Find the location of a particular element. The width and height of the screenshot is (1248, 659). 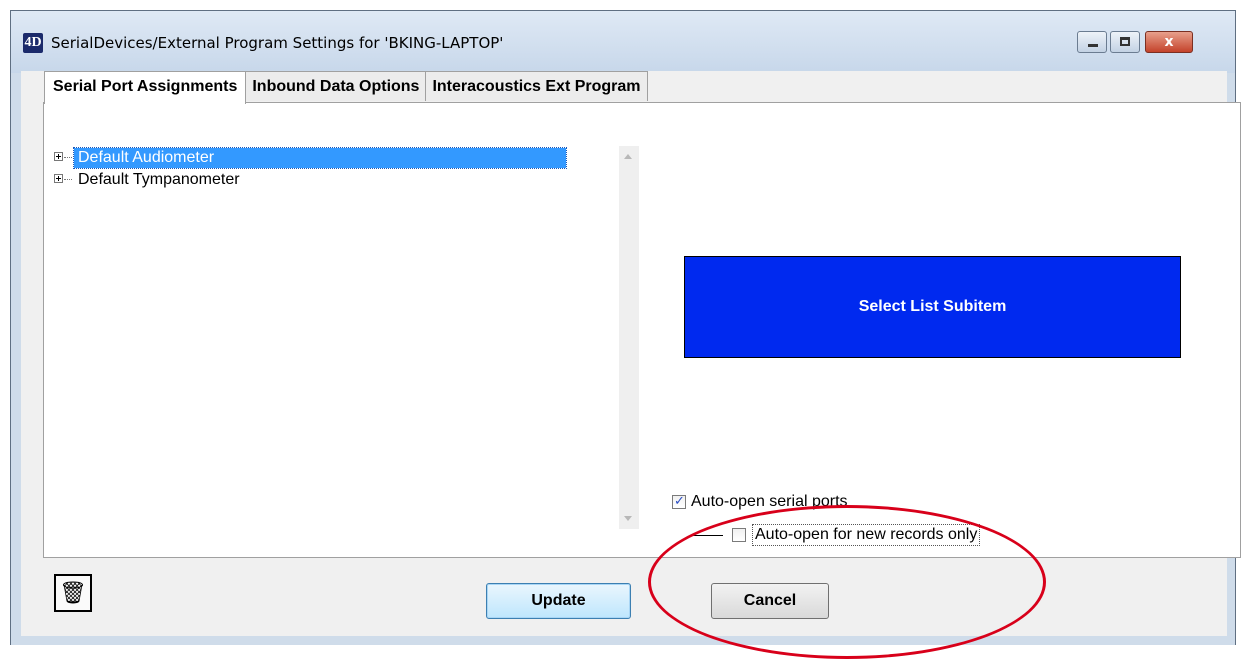

app-icon: 4D is located at coordinates (33, 43).